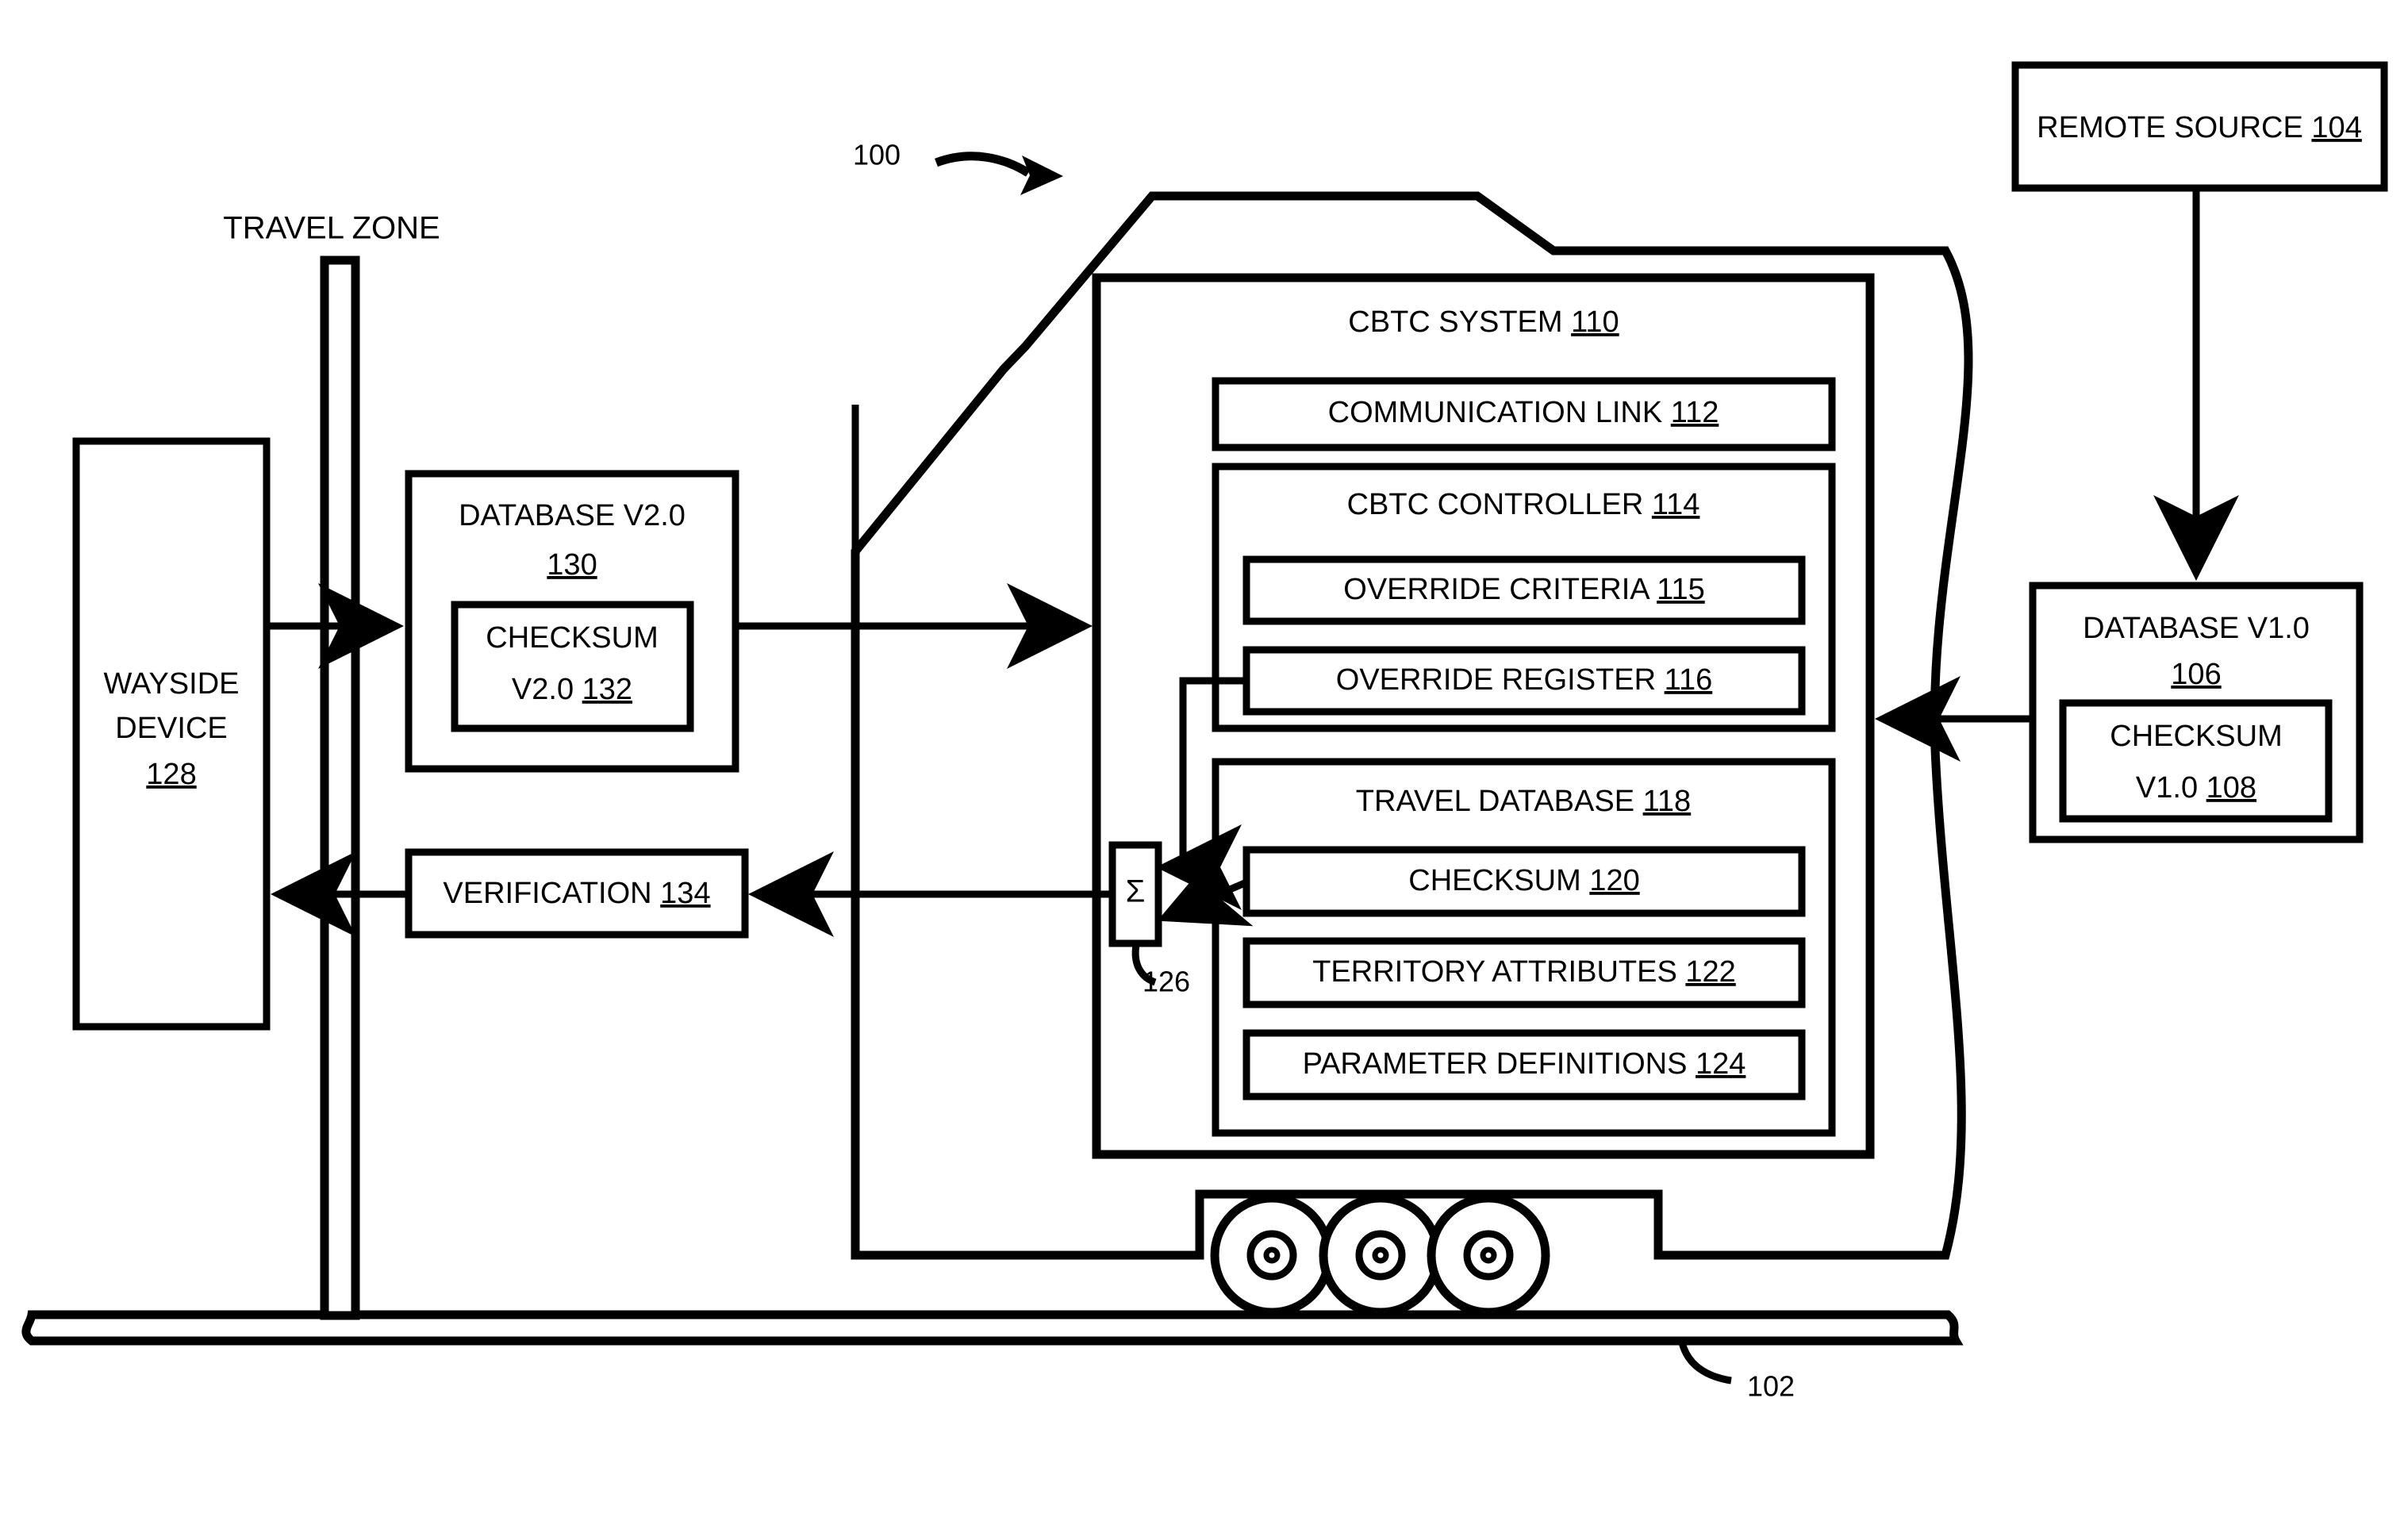 This screenshot has height=1521, width=2408. Describe the element at coordinates (2196, 788) in the screenshot. I see `checksum-v1-version-ref: V1.0 108` at that location.